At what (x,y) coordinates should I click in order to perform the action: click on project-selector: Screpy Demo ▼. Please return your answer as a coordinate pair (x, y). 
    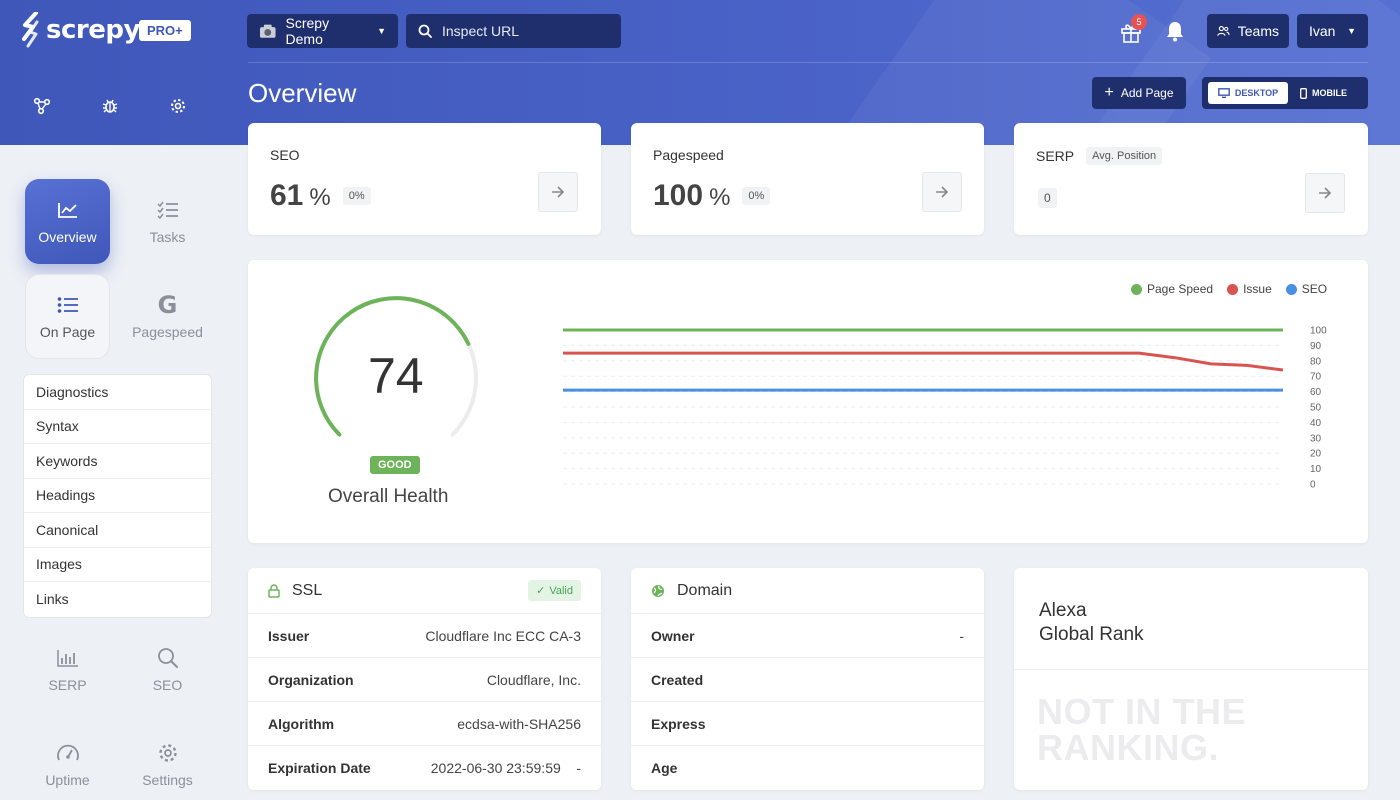
    Looking at the image, I should click on (322, 31).